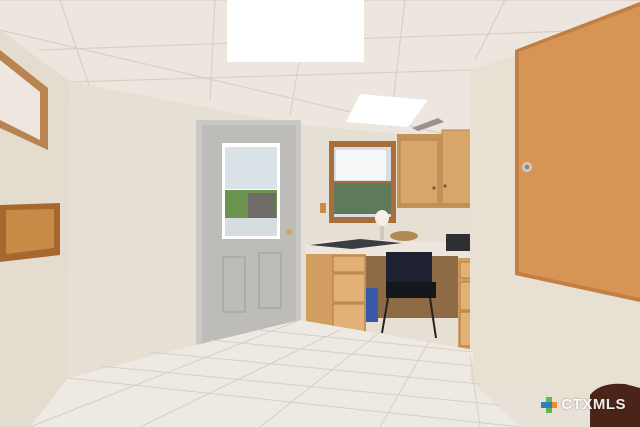 The width and height of the screenshot is (640, 427). What do you see at coordinates (404, 236) in the screenshot?
I see `basket` at bounding box center [404, 236].